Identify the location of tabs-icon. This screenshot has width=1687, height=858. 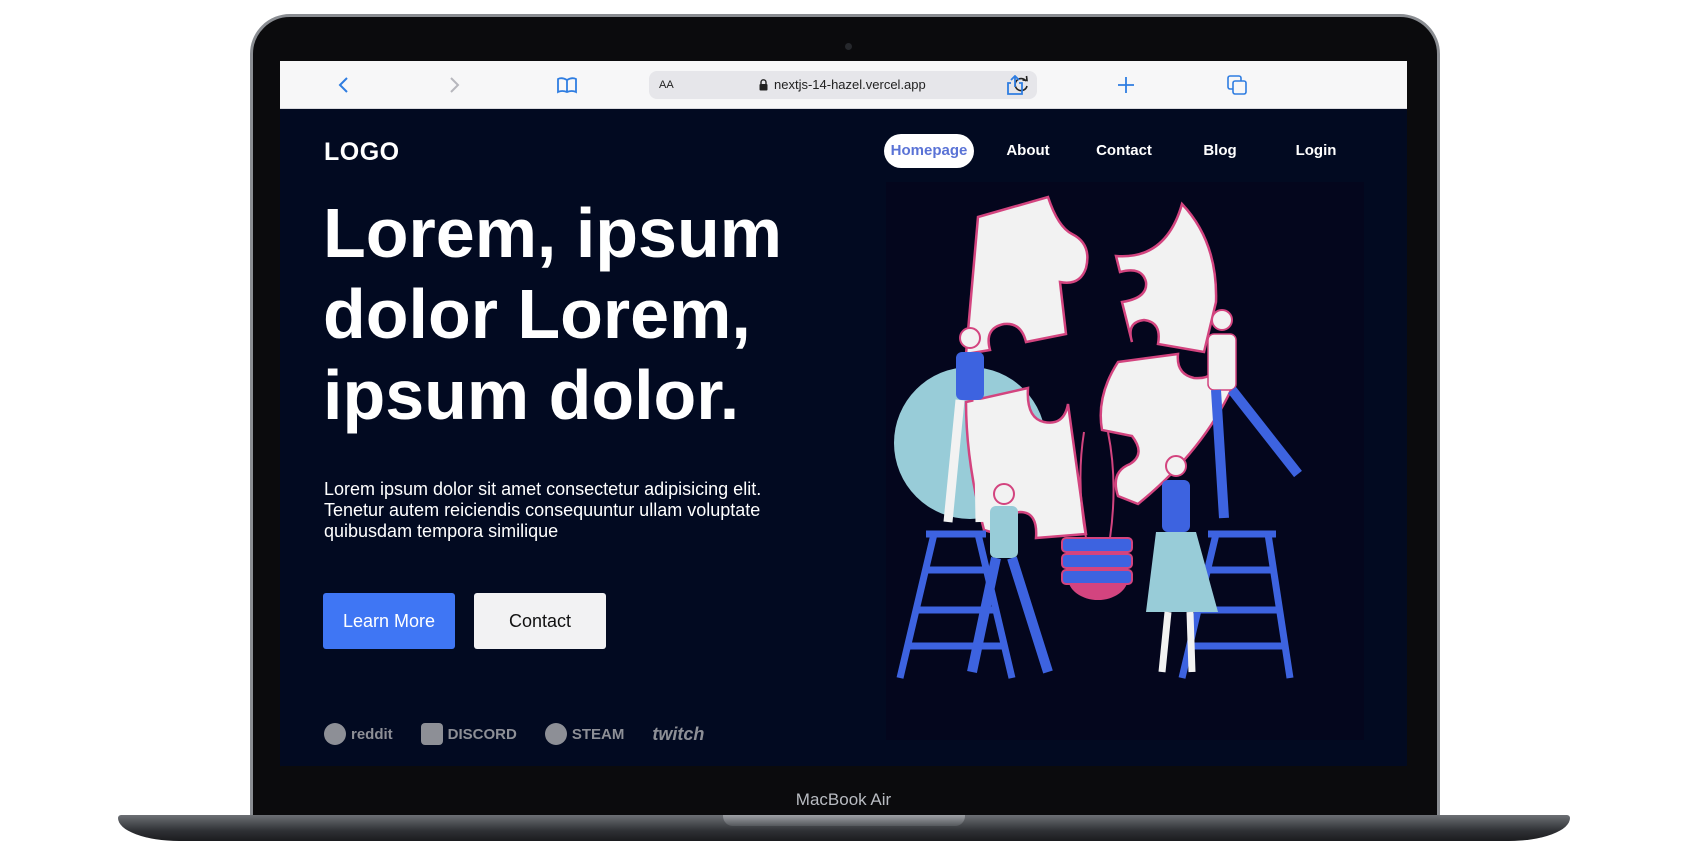
(1237, 85).